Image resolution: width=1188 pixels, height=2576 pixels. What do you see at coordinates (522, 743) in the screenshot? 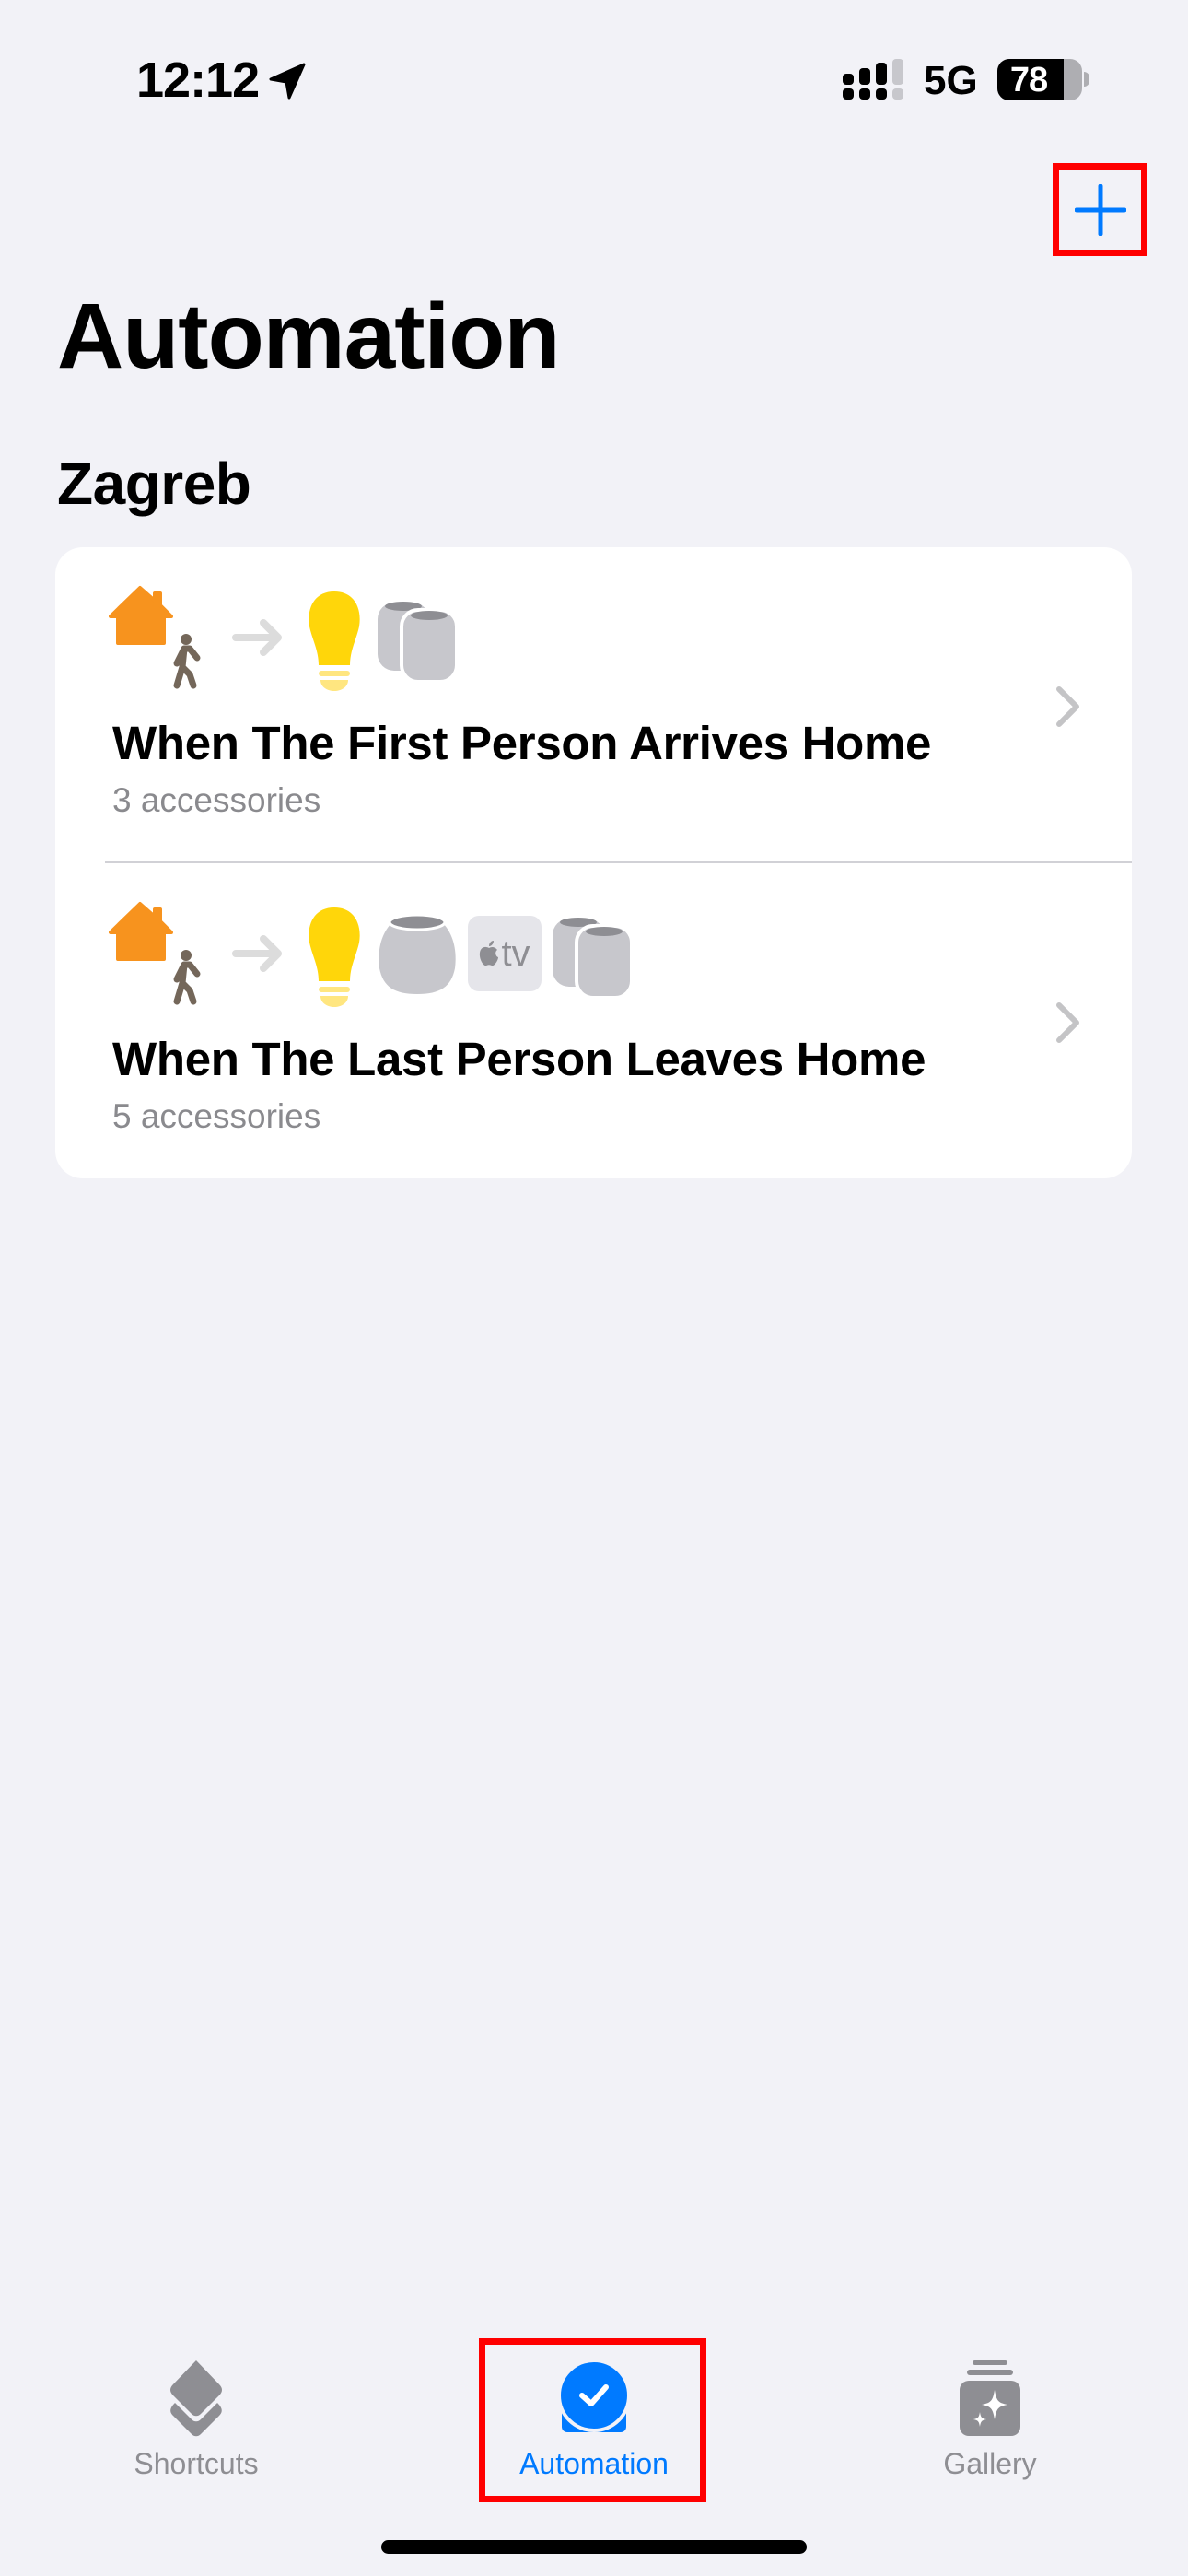
I see `automation-title: When The First Person Arrives Home` at bounding box center [522, 743].